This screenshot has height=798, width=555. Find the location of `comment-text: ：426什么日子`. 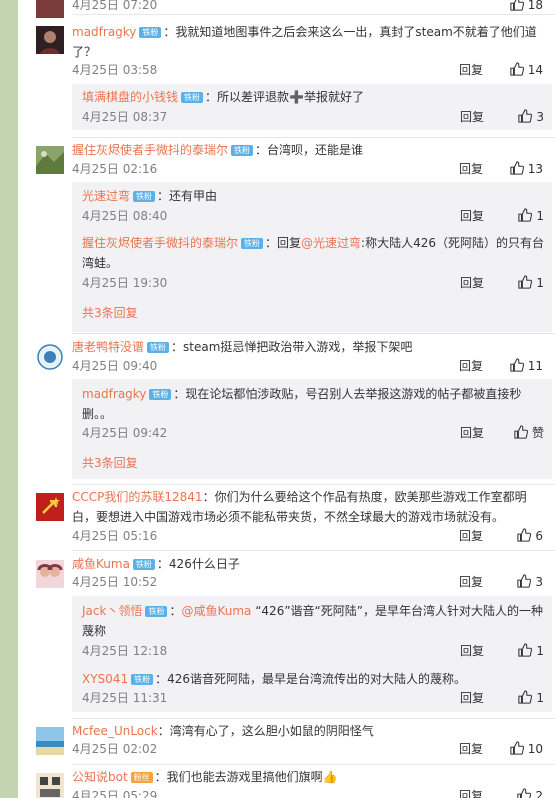

comment-text: ：426什么日子 is located at coordinates (198, 564).